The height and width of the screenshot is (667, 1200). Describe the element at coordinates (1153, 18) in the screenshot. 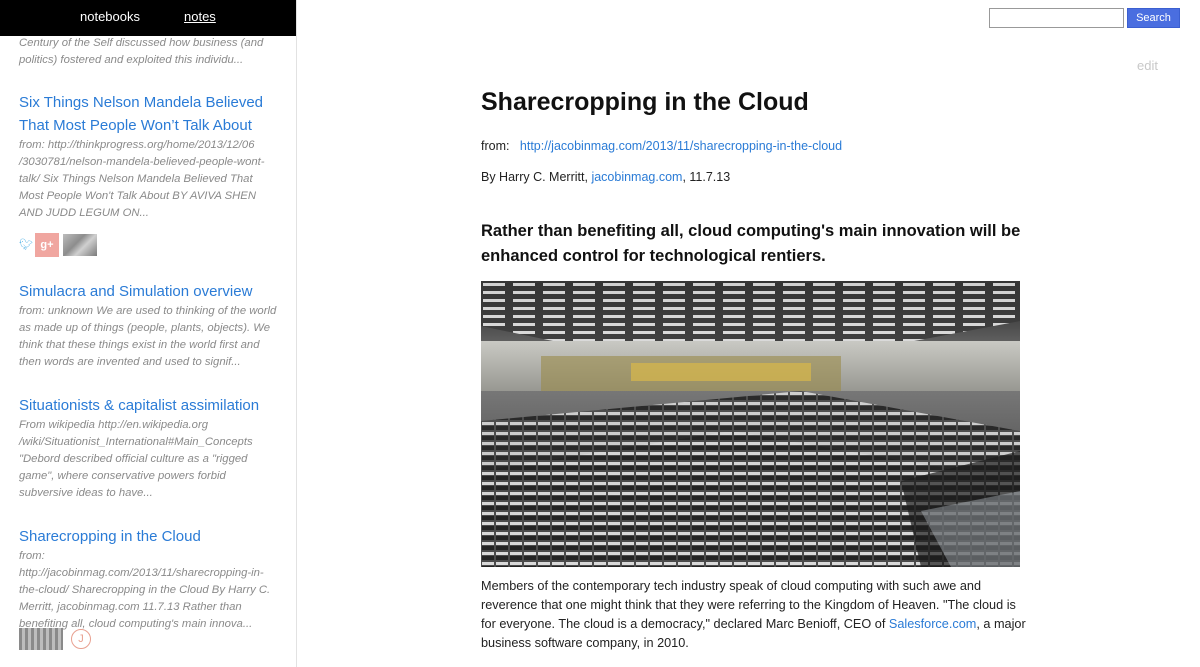

I see `search-button: Search` at that location.